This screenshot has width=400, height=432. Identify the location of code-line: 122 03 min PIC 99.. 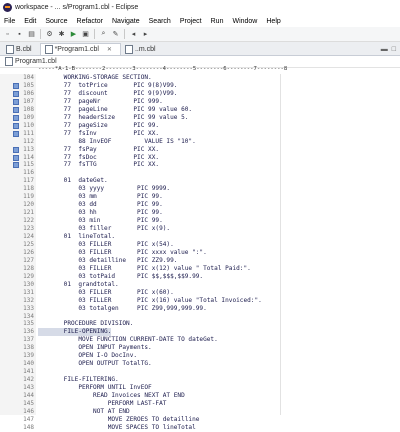
(200, 221).